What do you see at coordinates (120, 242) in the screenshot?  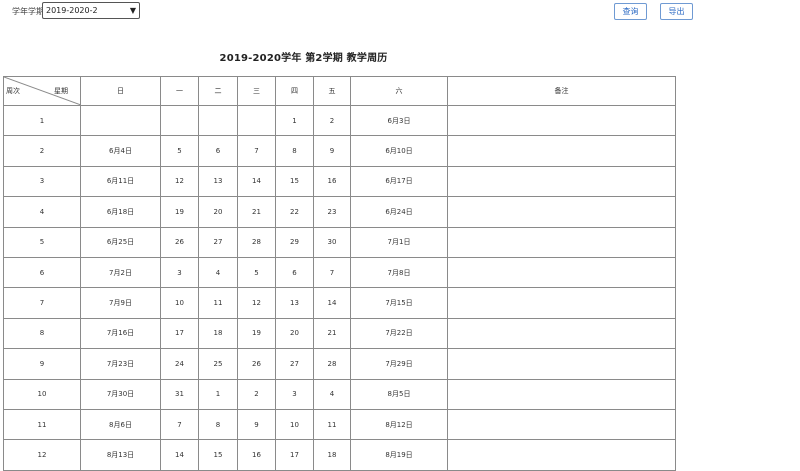 I see `day-cell-sun: 6月25日` at bounding box center [120, 242].